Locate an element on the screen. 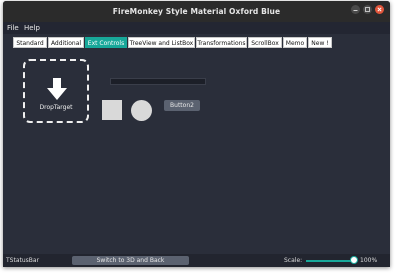 This screenshot has width=395, height=273. window-title: FireMonkey Style Material Oxford Blue is located at coordinates (196, 11).